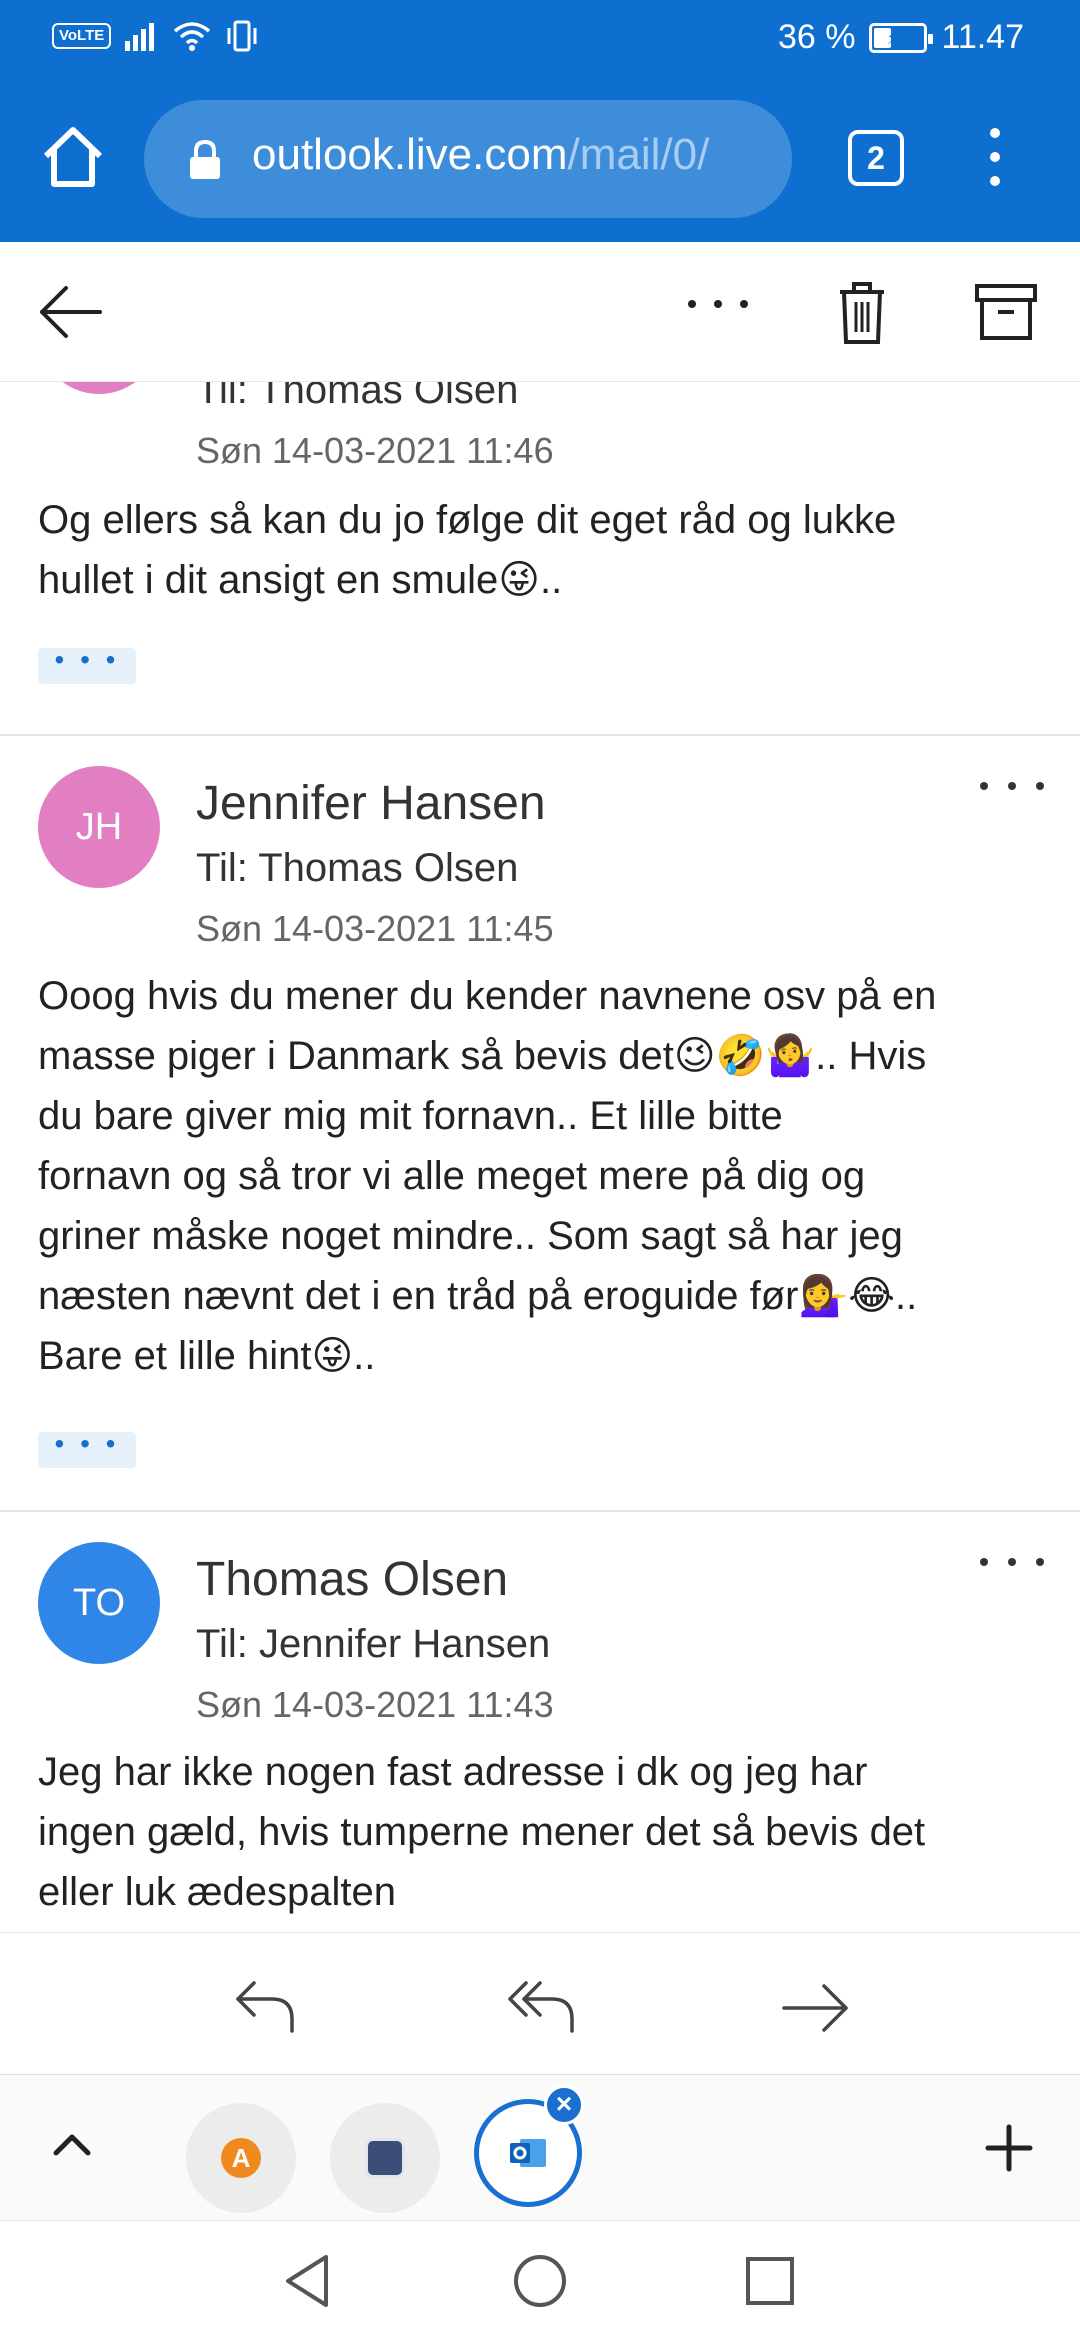 The width and height of the screenshot is (1080, 2340). Describe the element at coordinates (1006, 312) in the screenshot. I see `archive-icon` at that location.